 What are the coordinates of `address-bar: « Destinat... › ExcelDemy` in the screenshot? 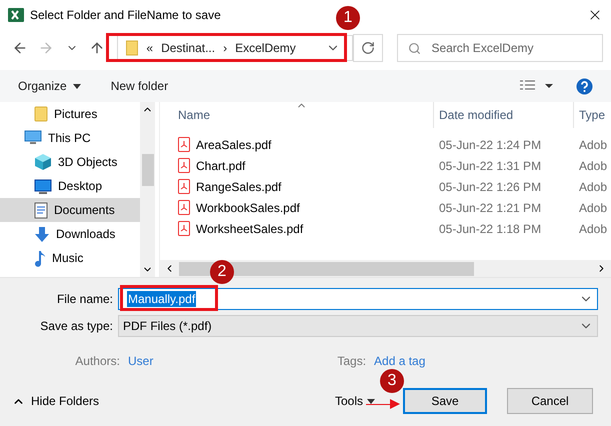 It's located at (235, 48).